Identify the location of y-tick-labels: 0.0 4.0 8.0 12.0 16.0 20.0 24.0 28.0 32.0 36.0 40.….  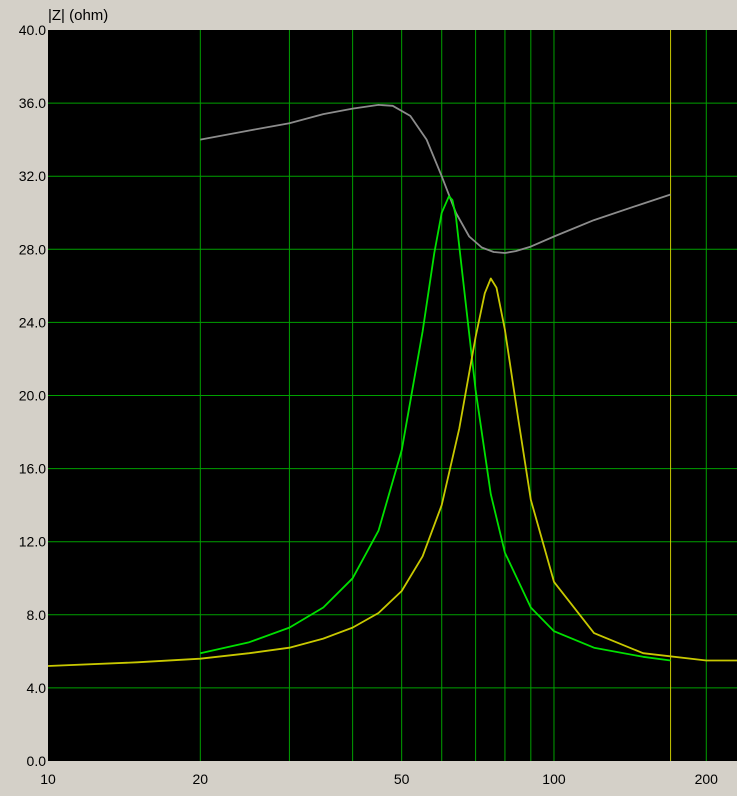
(32, 395).